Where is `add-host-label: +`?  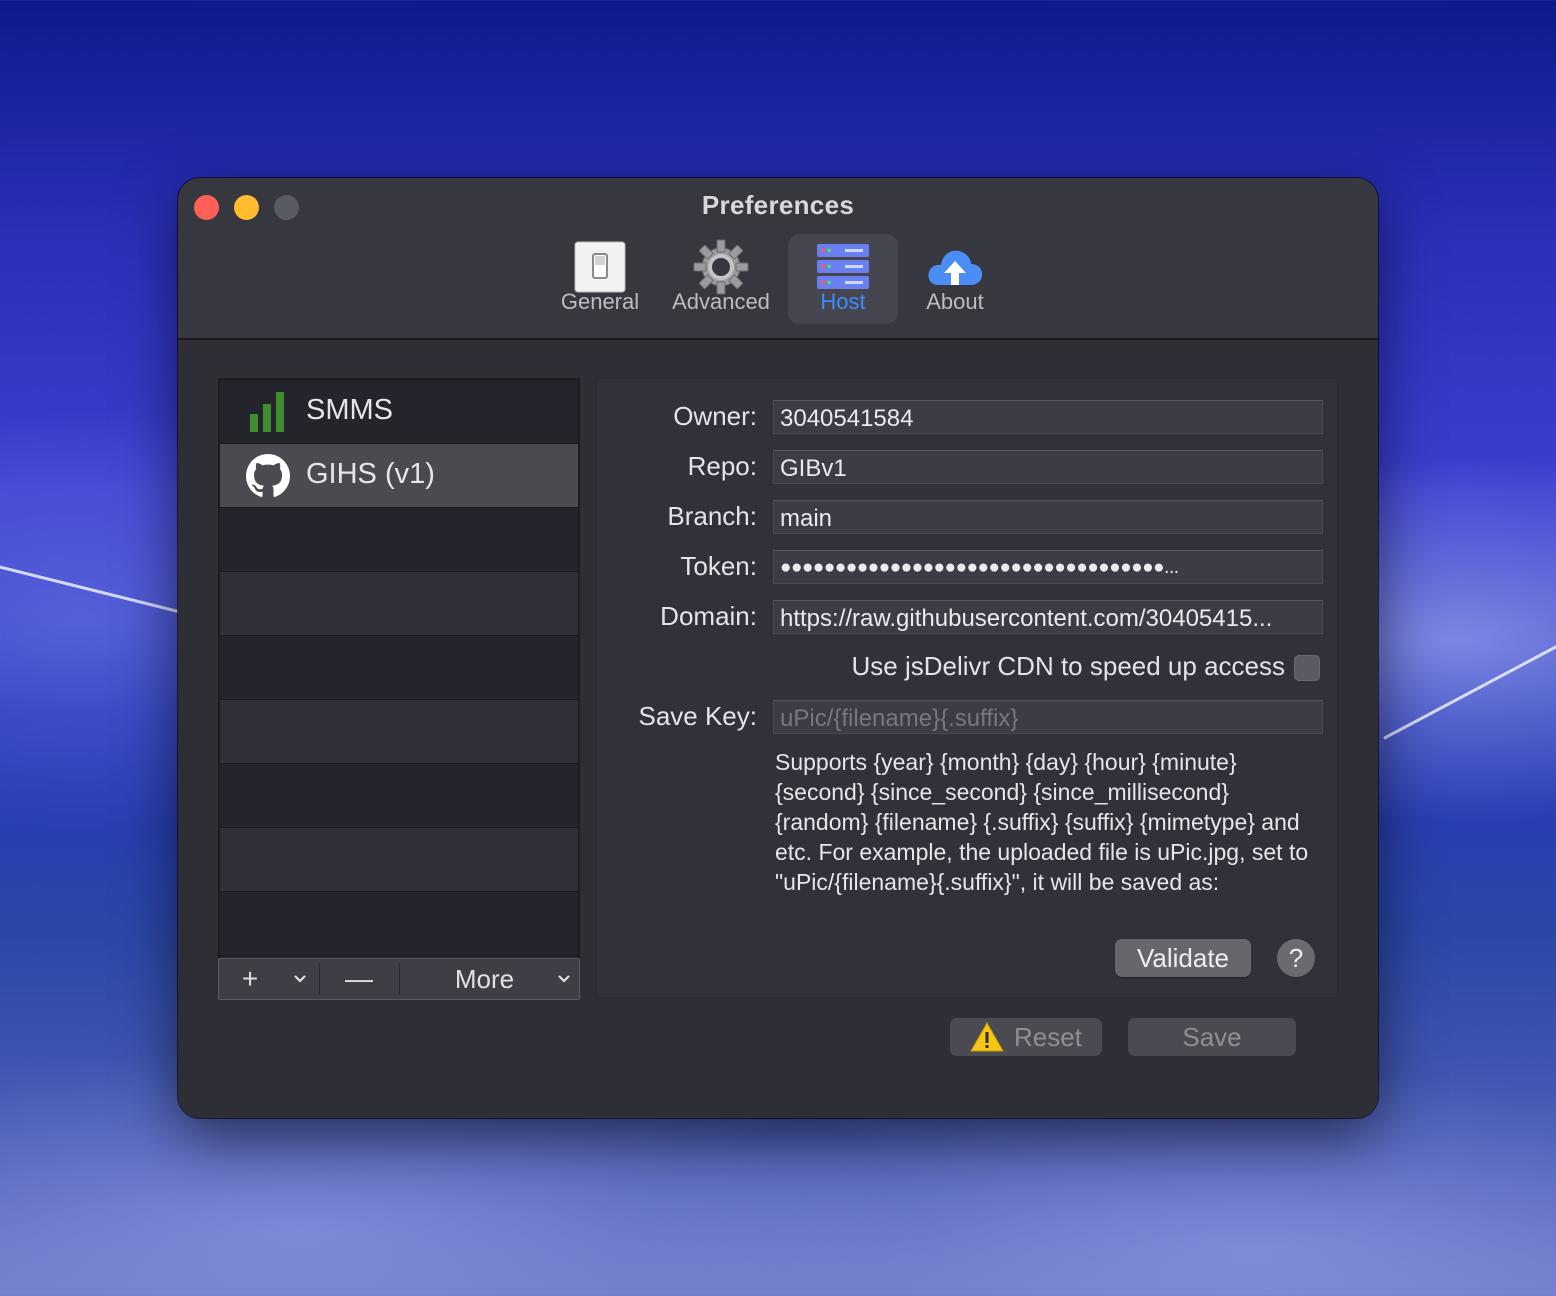
add-host-label: + is located at coordinates (250, 978).